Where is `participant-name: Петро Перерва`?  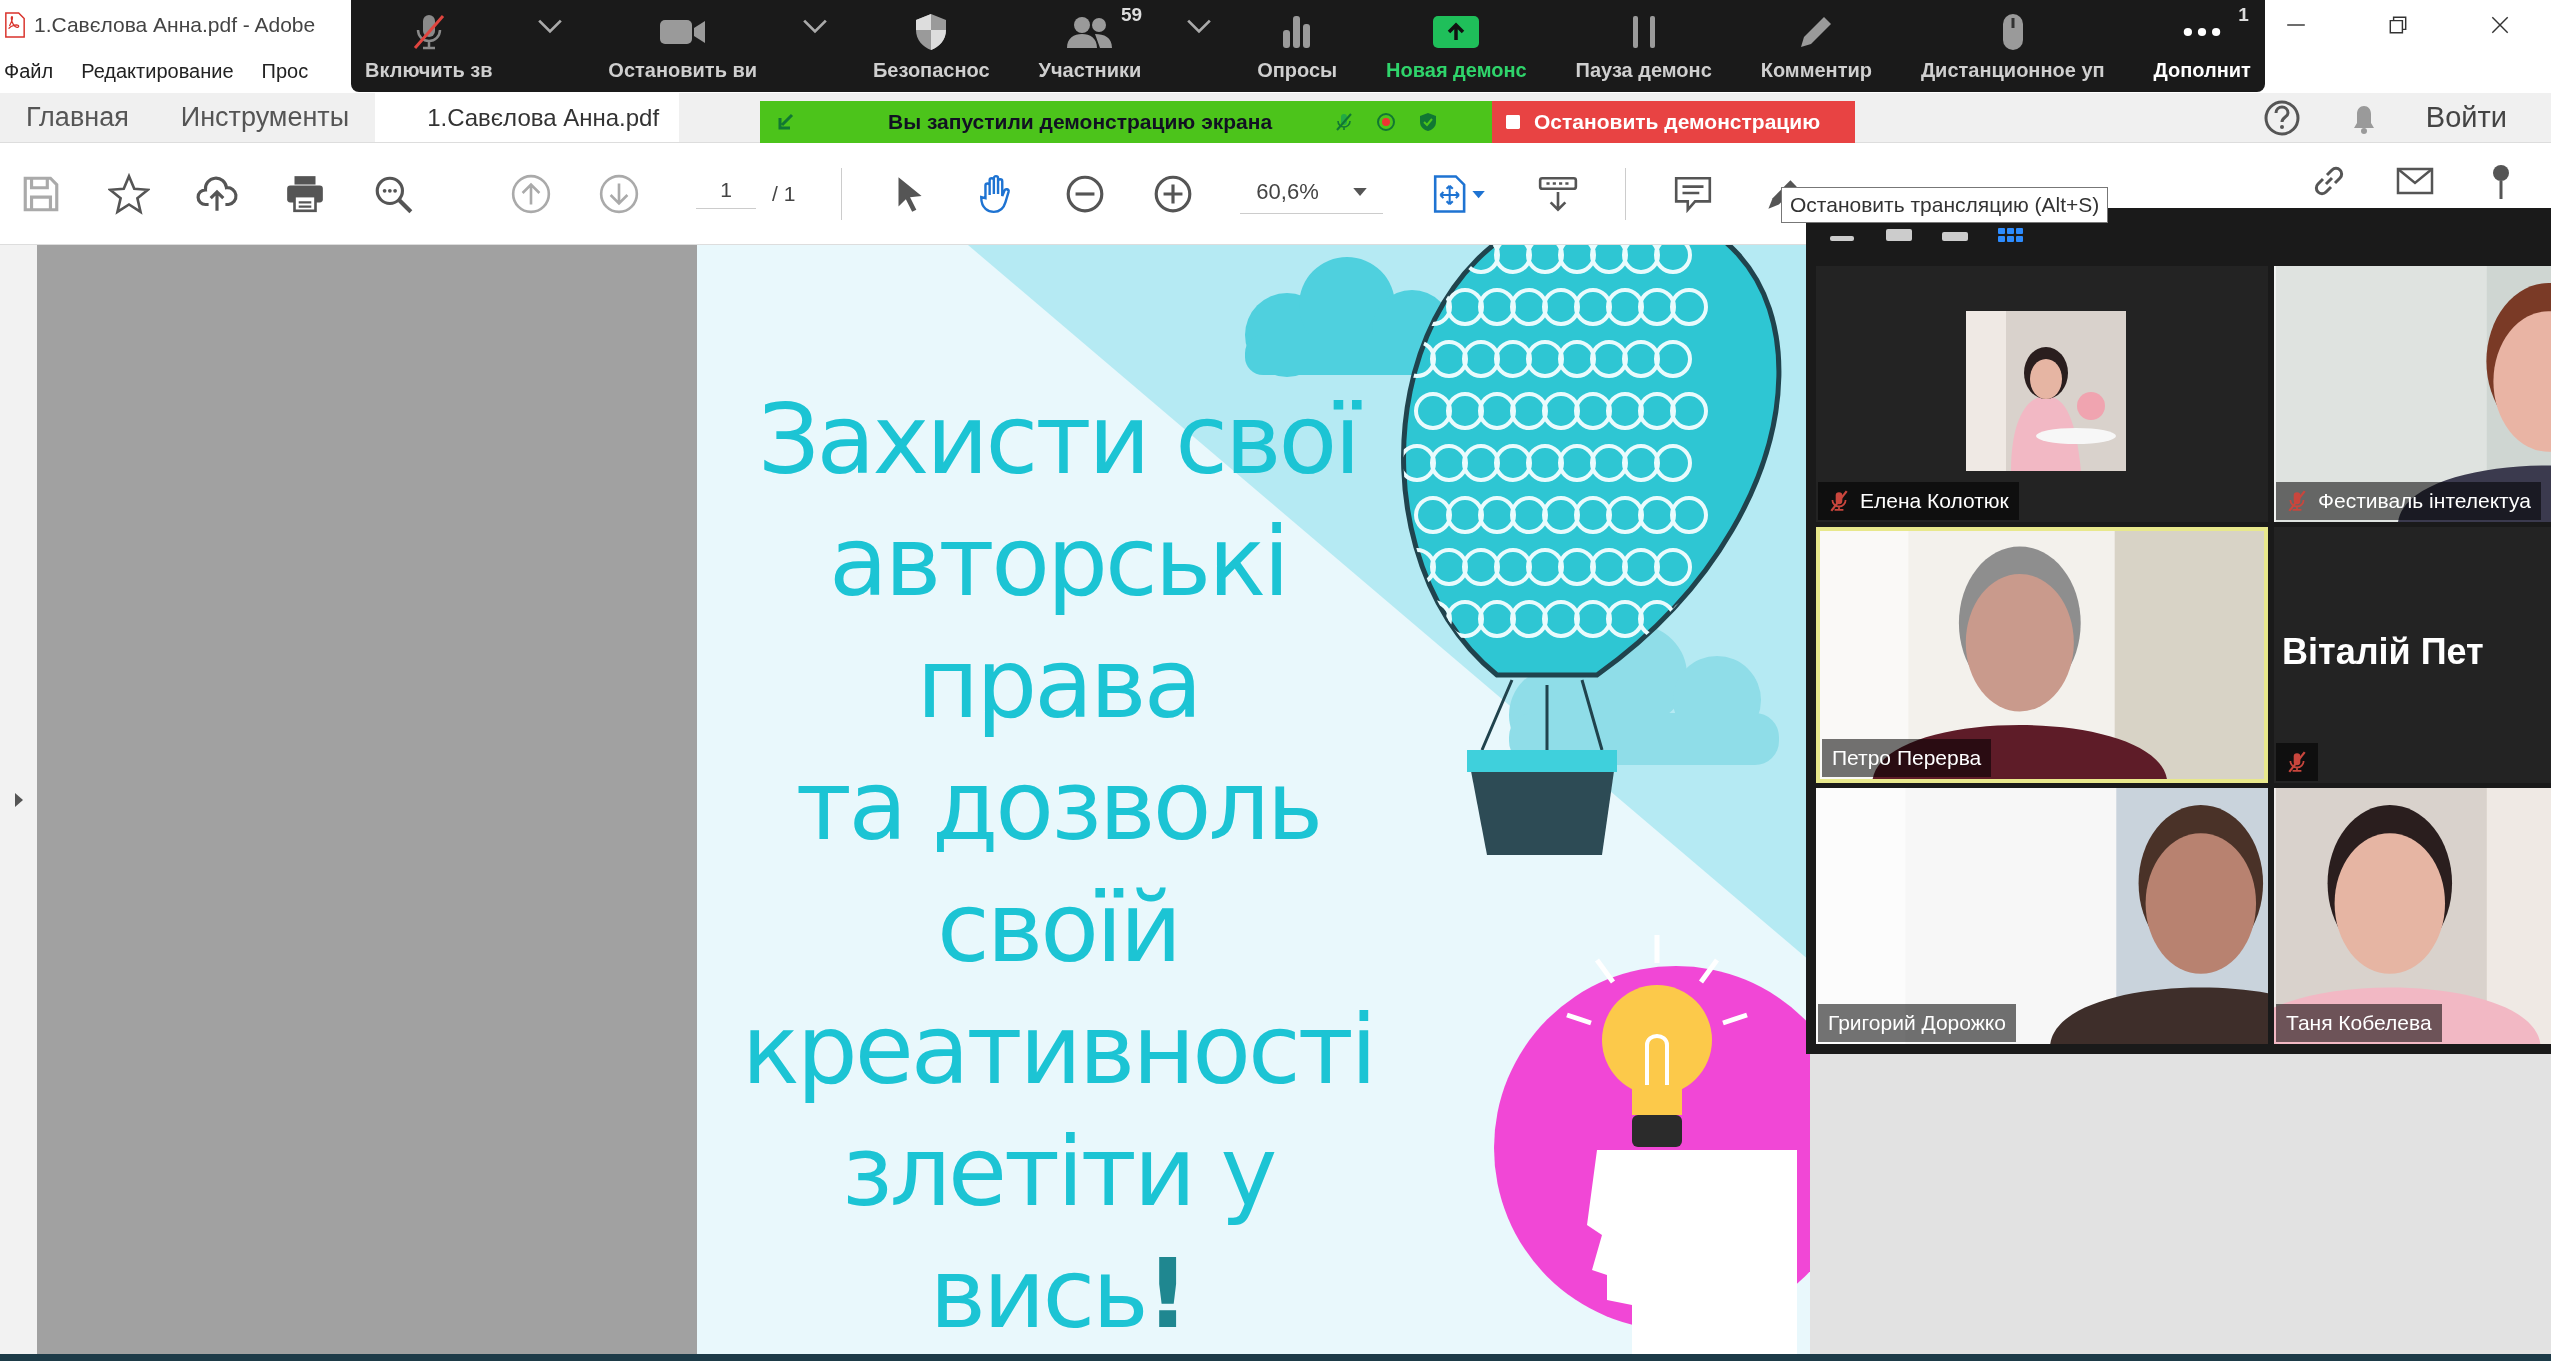 participant-name: Петро Перерва is located at coordinates (1907, 758).